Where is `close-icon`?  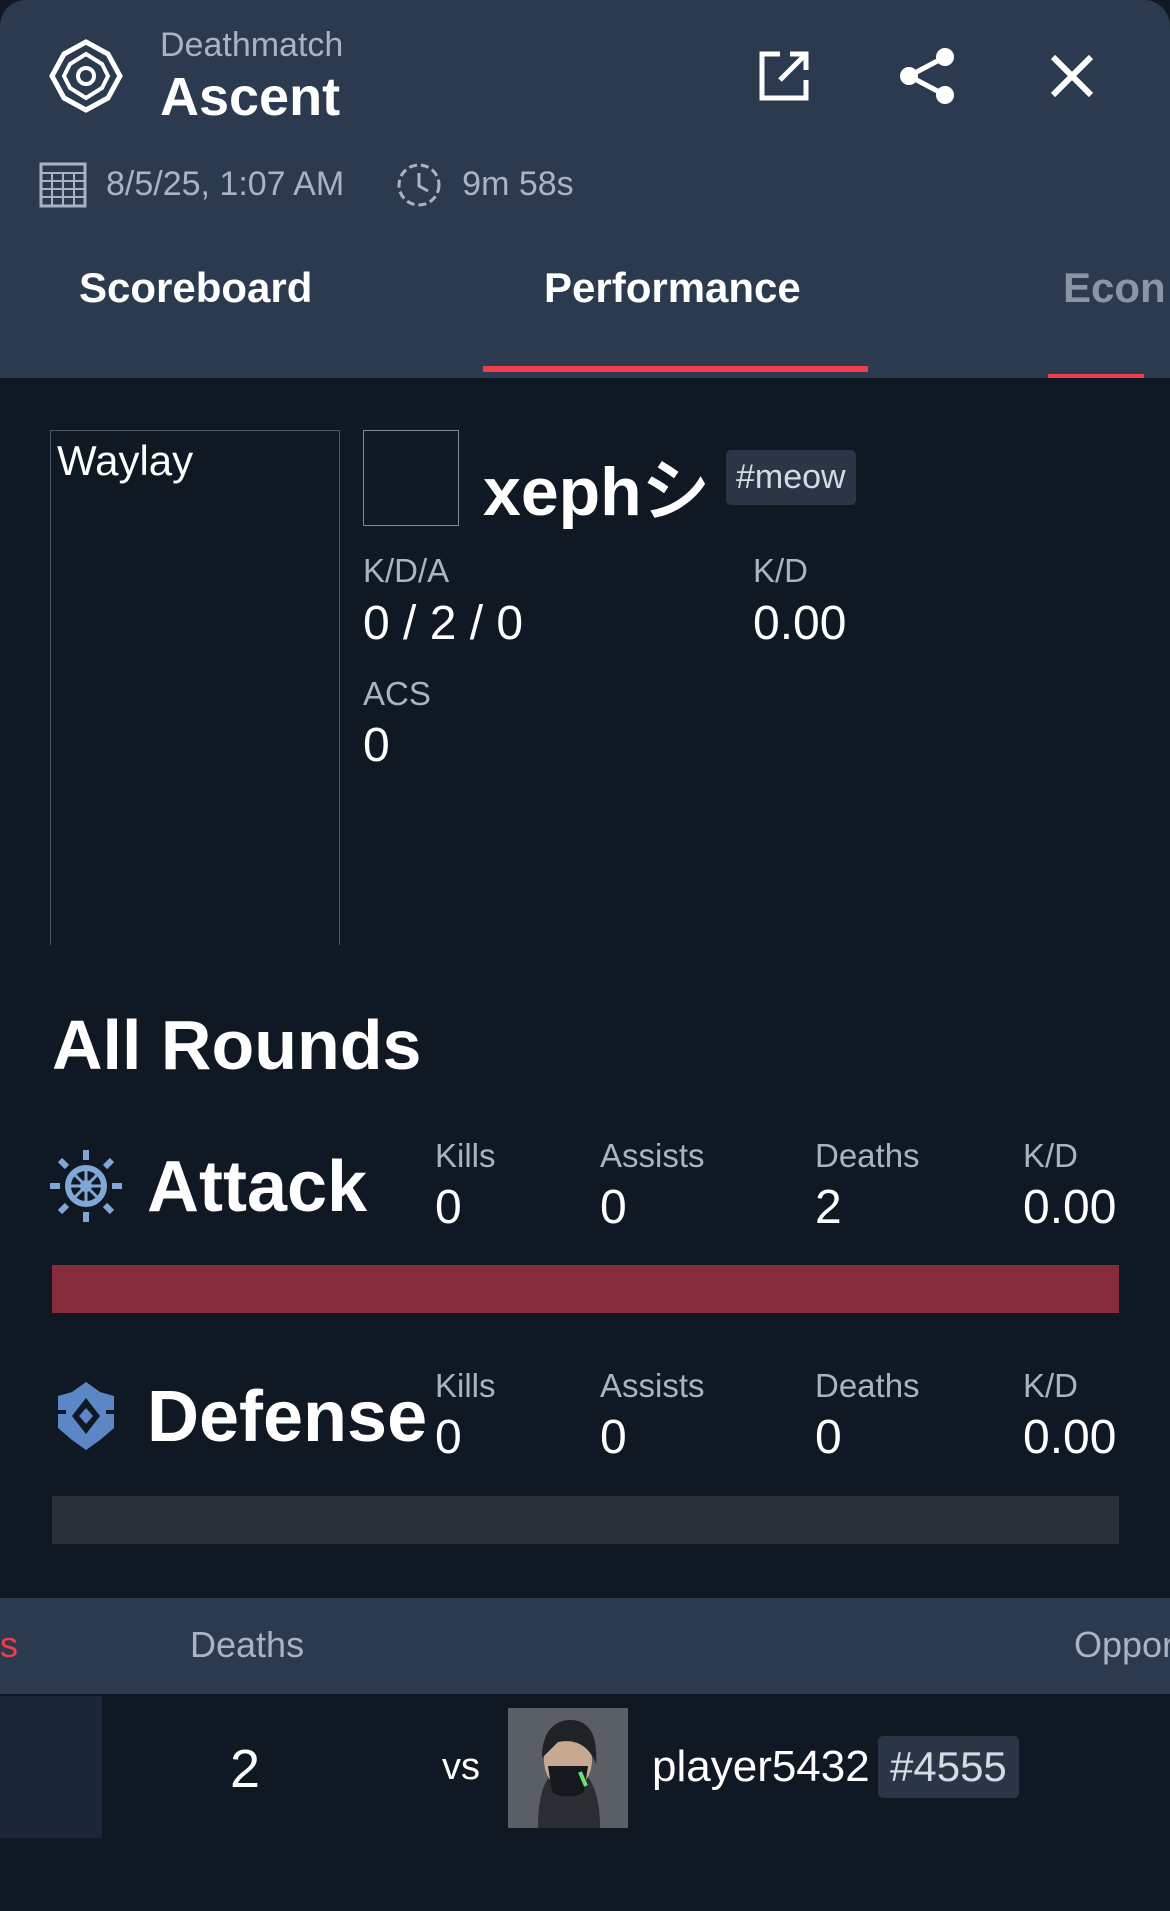 close-icon is located at coordinates (1072, 76).